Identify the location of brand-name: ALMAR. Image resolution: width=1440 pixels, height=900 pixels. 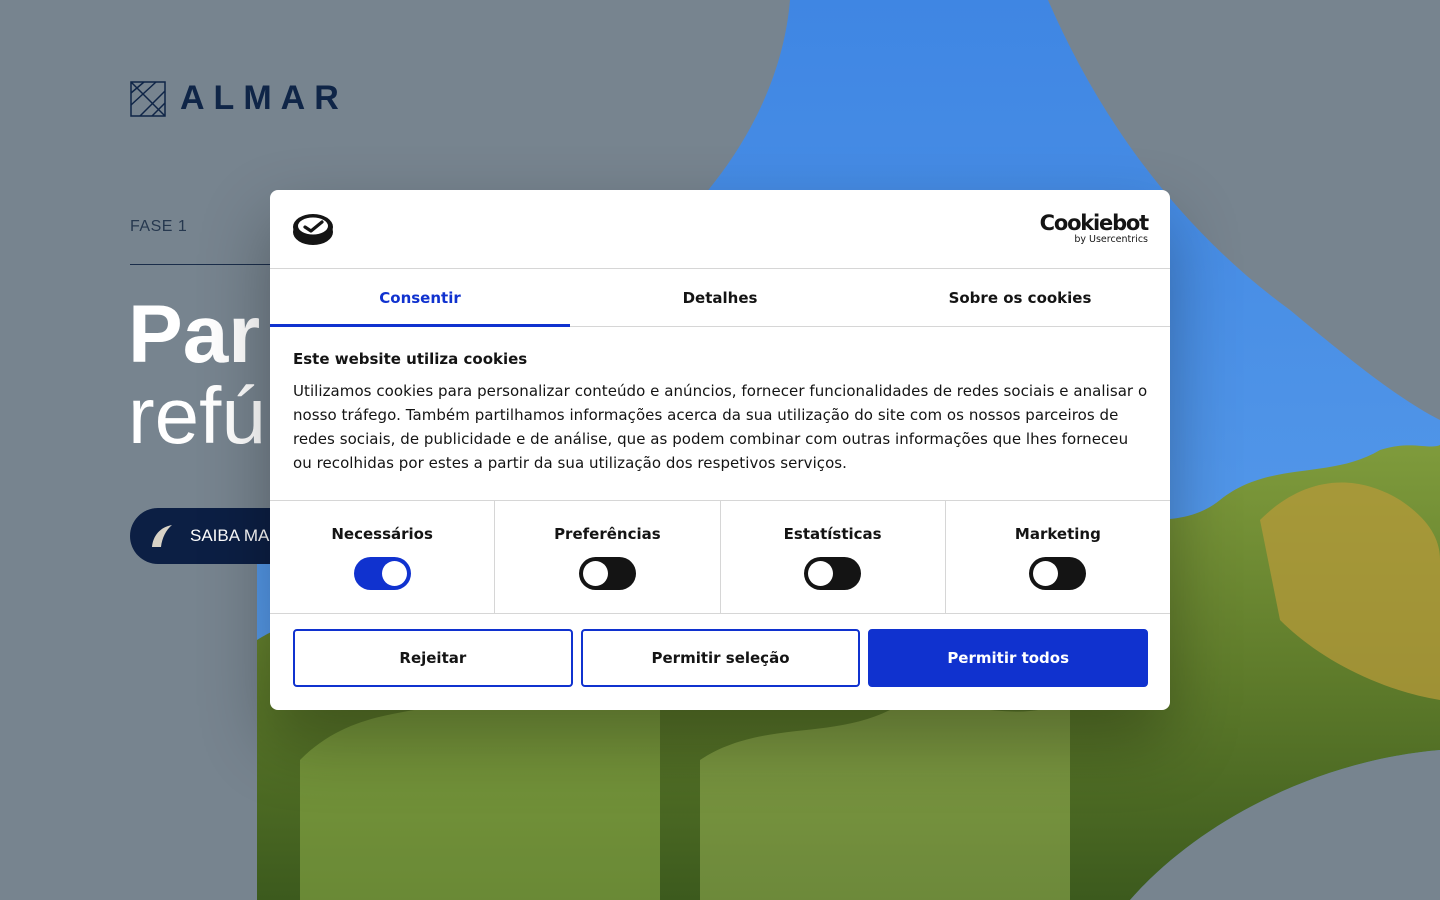
(264, 98).